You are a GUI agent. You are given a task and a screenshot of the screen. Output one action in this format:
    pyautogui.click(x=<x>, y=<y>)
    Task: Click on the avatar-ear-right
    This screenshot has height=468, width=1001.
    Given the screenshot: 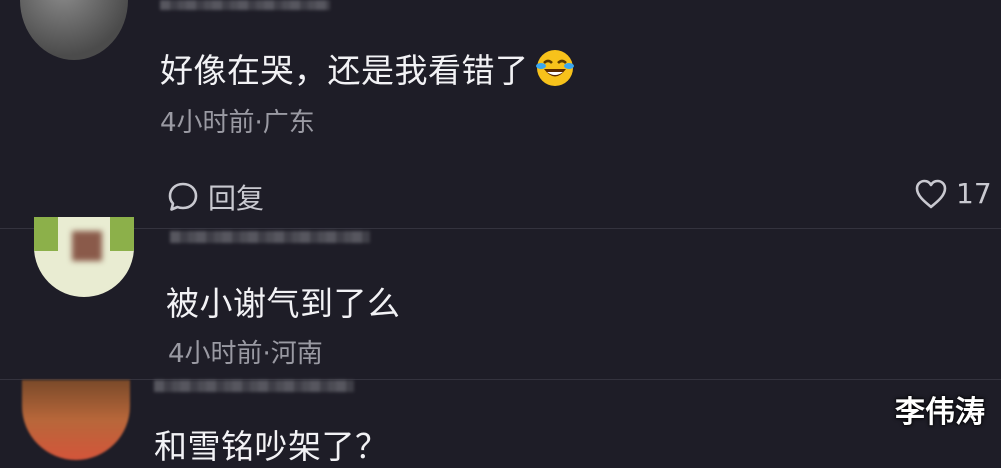 What is the action you would take?
    pyautogui.click(x=122, y=234)
    